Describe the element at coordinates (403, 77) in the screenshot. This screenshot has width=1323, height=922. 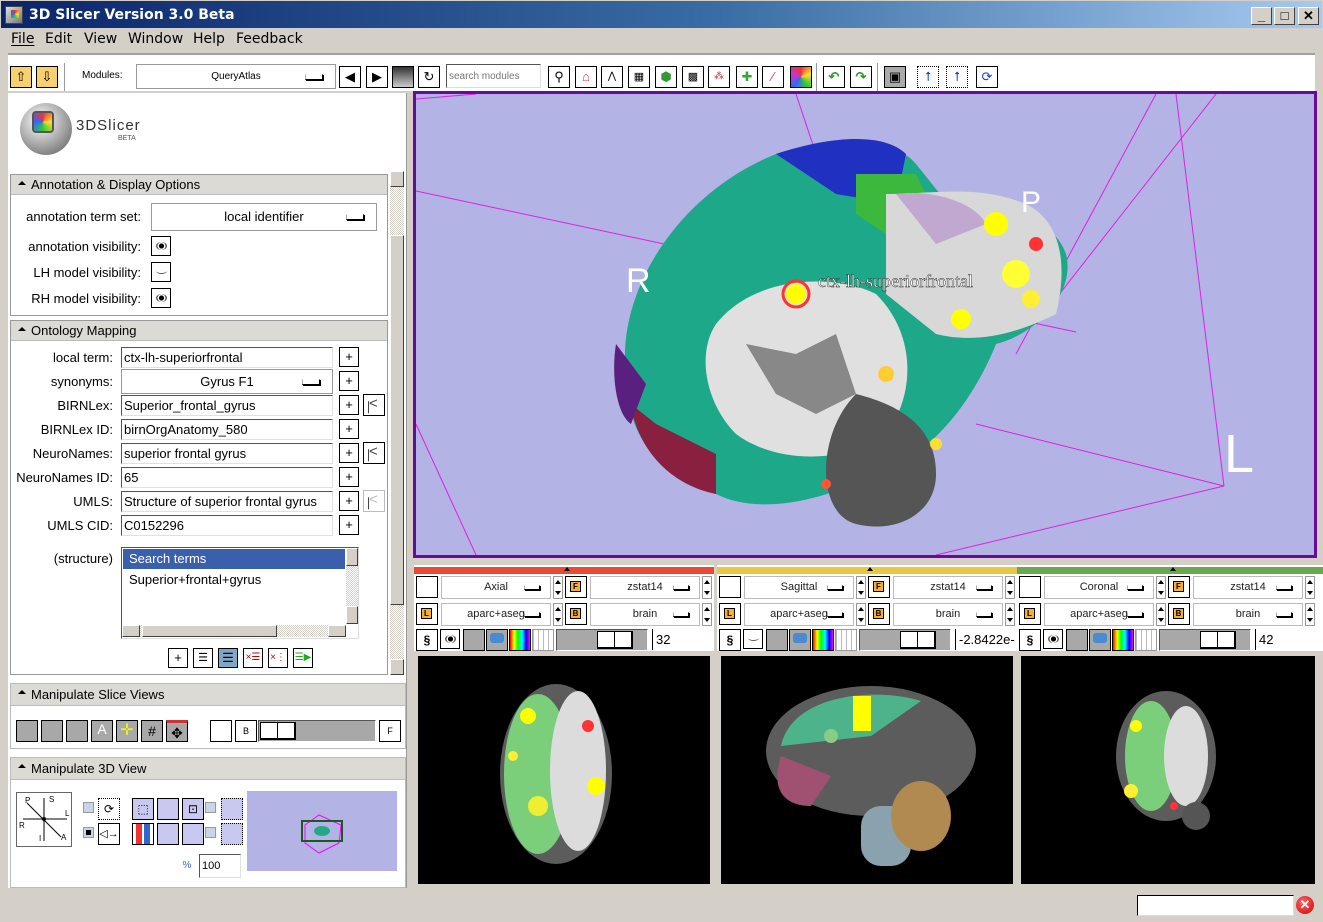
I see `module-history-icon` at that location.